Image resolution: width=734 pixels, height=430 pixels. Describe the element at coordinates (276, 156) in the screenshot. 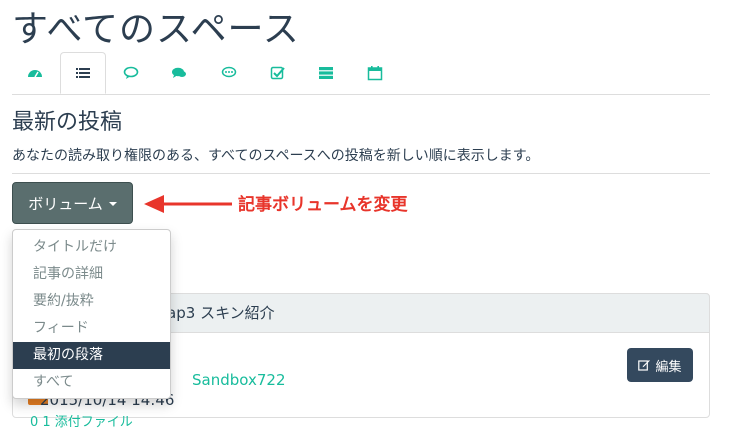

I see `section-description: あなたの読み取り権限のある、すべてのスペースへの投稿を新しい順に表示します。` at that location.